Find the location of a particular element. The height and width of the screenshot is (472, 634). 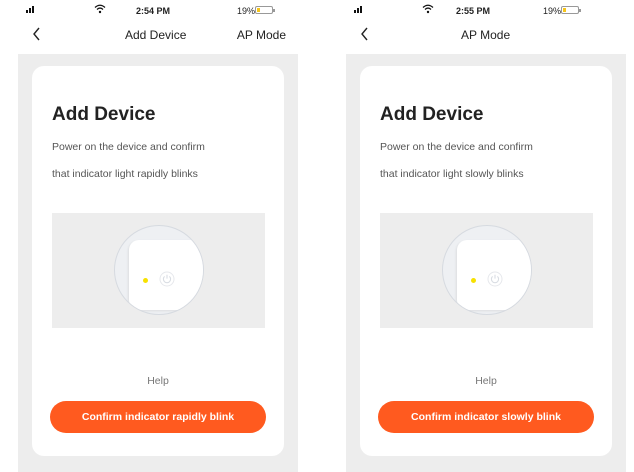

status-time: 2:54 PM is located at coordinates (153, 11).